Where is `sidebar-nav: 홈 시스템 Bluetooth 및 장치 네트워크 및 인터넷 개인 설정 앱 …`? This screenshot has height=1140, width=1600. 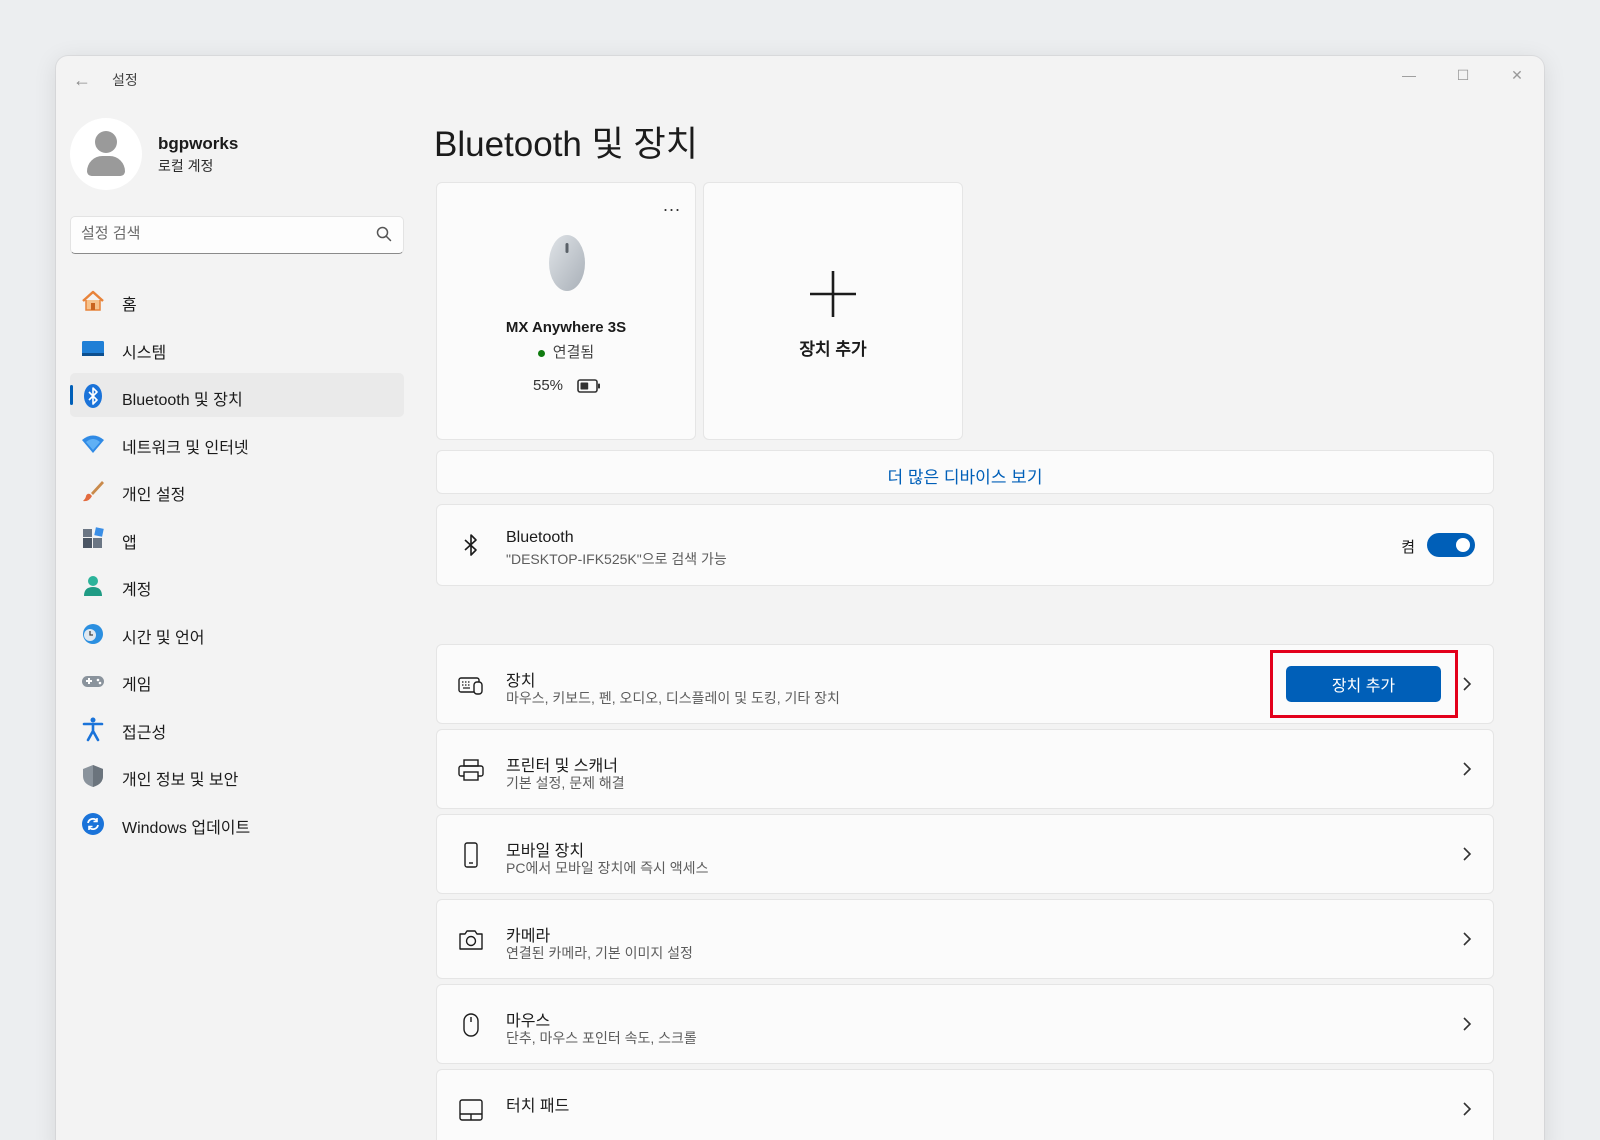
sidebar-nav: 홈 시스템 Bluetooth 및 장치 네트워크 및 인터넷 개인 설정 앱 … is located at coordinates (237, 563).